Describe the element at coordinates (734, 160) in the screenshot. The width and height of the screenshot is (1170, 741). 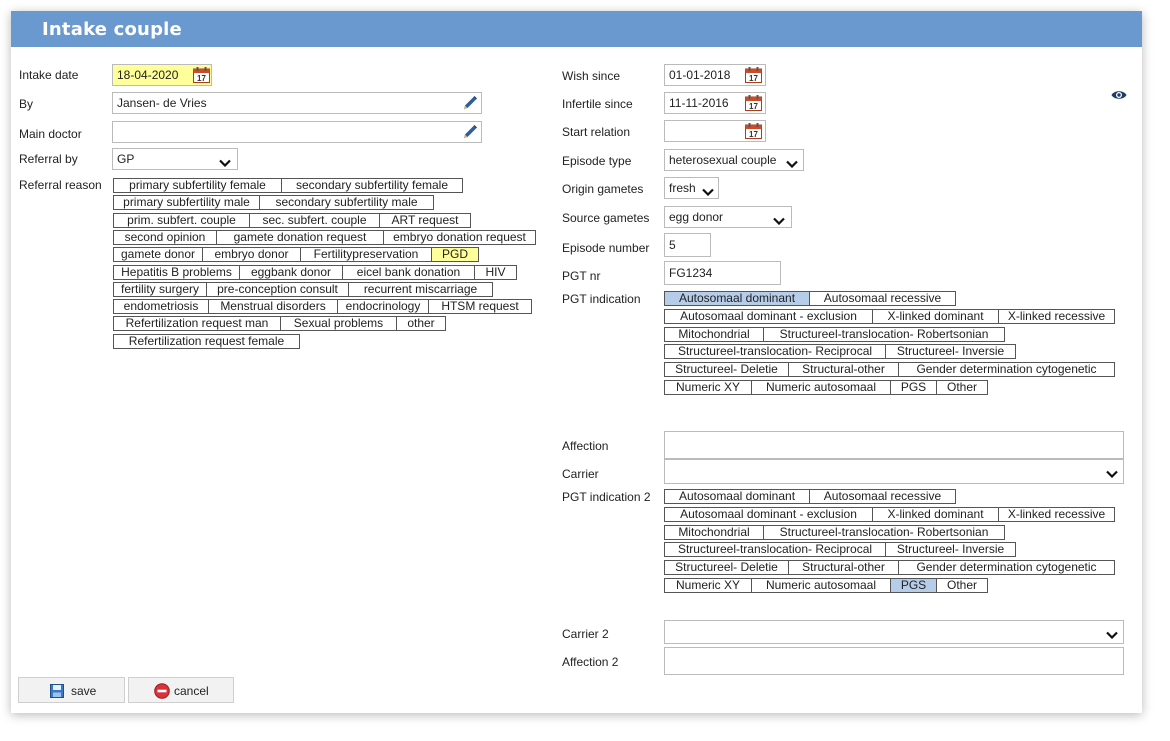
I see `episode-type-select: heterosexual couple` at that location.